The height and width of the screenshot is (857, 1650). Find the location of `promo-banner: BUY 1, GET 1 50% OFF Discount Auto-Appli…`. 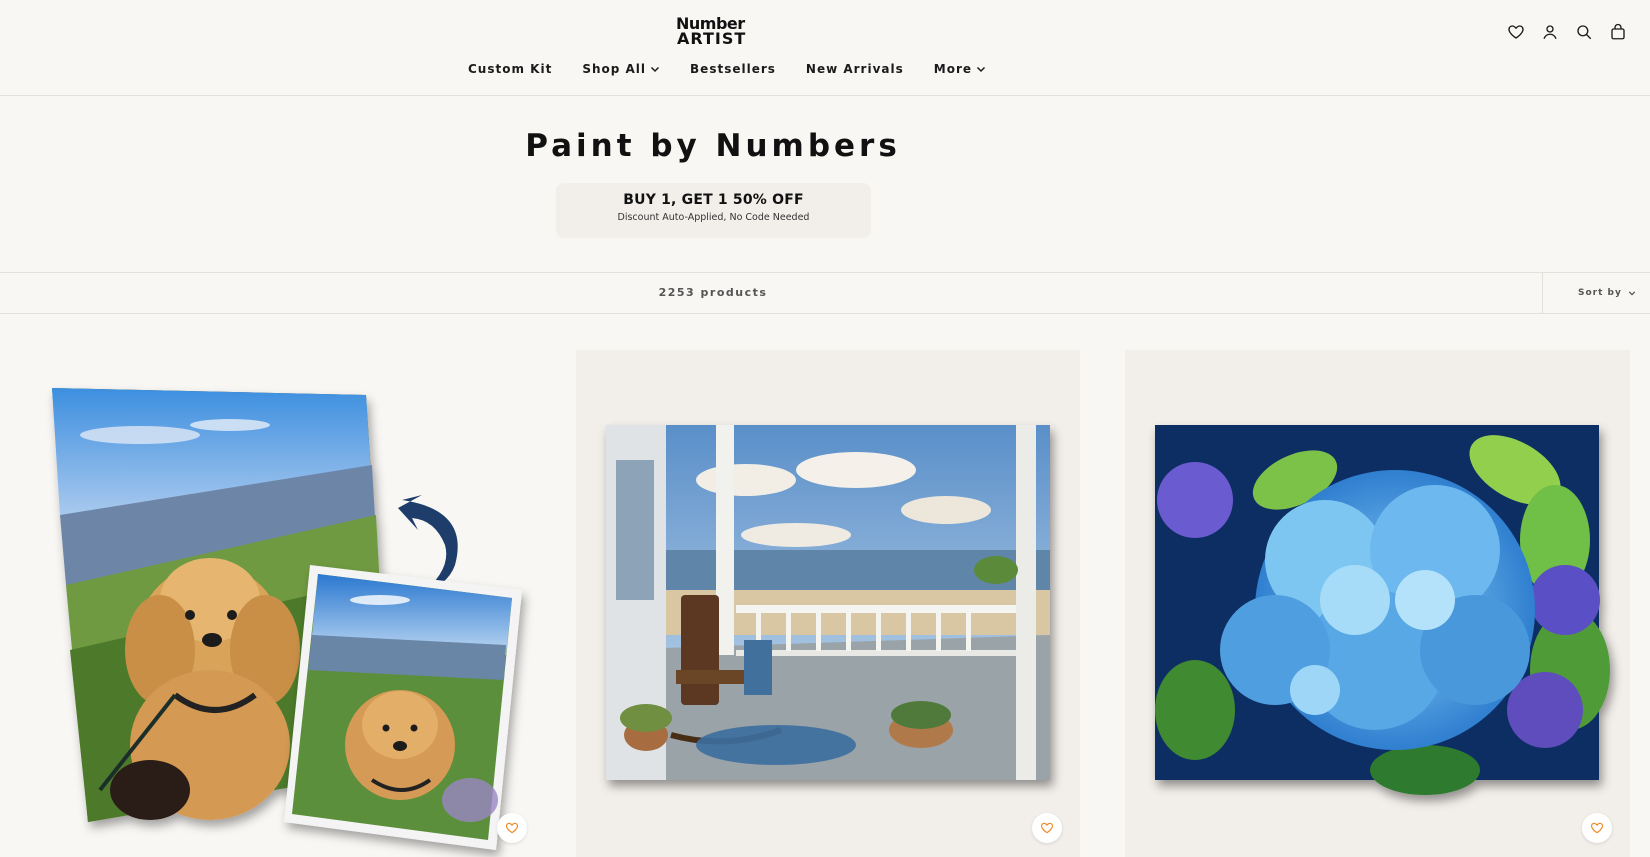

promo-banner: BUY 1, GET 1 50% OFF Discount Auto-Appli… is located at coordinates (713, 210).